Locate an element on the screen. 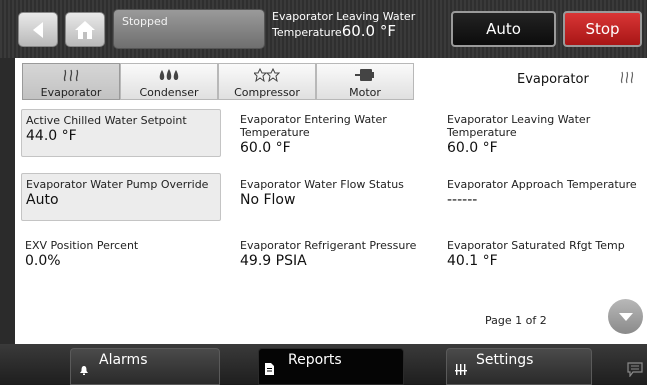 The height and width of the screenshot is (385, 647). cell-label: Evaporator Approach Temperature is located at coordinates (542, 184).